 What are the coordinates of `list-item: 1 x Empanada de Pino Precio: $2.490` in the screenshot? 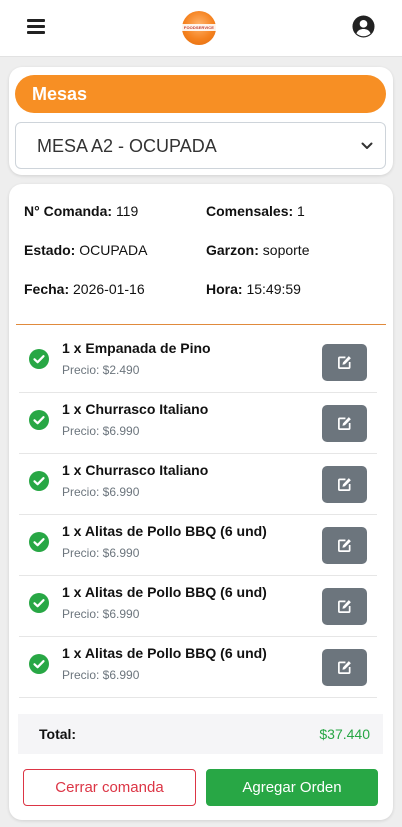 It's located at (198, 362).